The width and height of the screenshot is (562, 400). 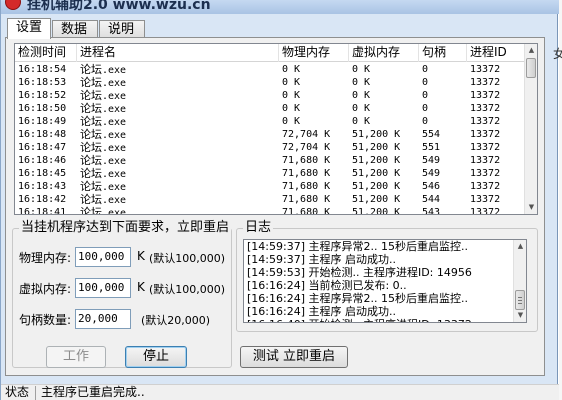 I want to click on process-time-cell: 16:18:50, so click(x=42, y=108).